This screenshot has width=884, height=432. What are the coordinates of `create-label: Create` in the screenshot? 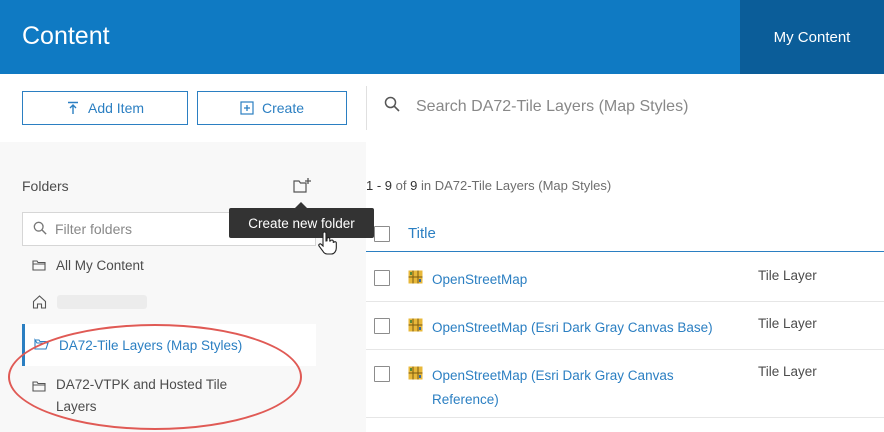 It's located at (283, 108).